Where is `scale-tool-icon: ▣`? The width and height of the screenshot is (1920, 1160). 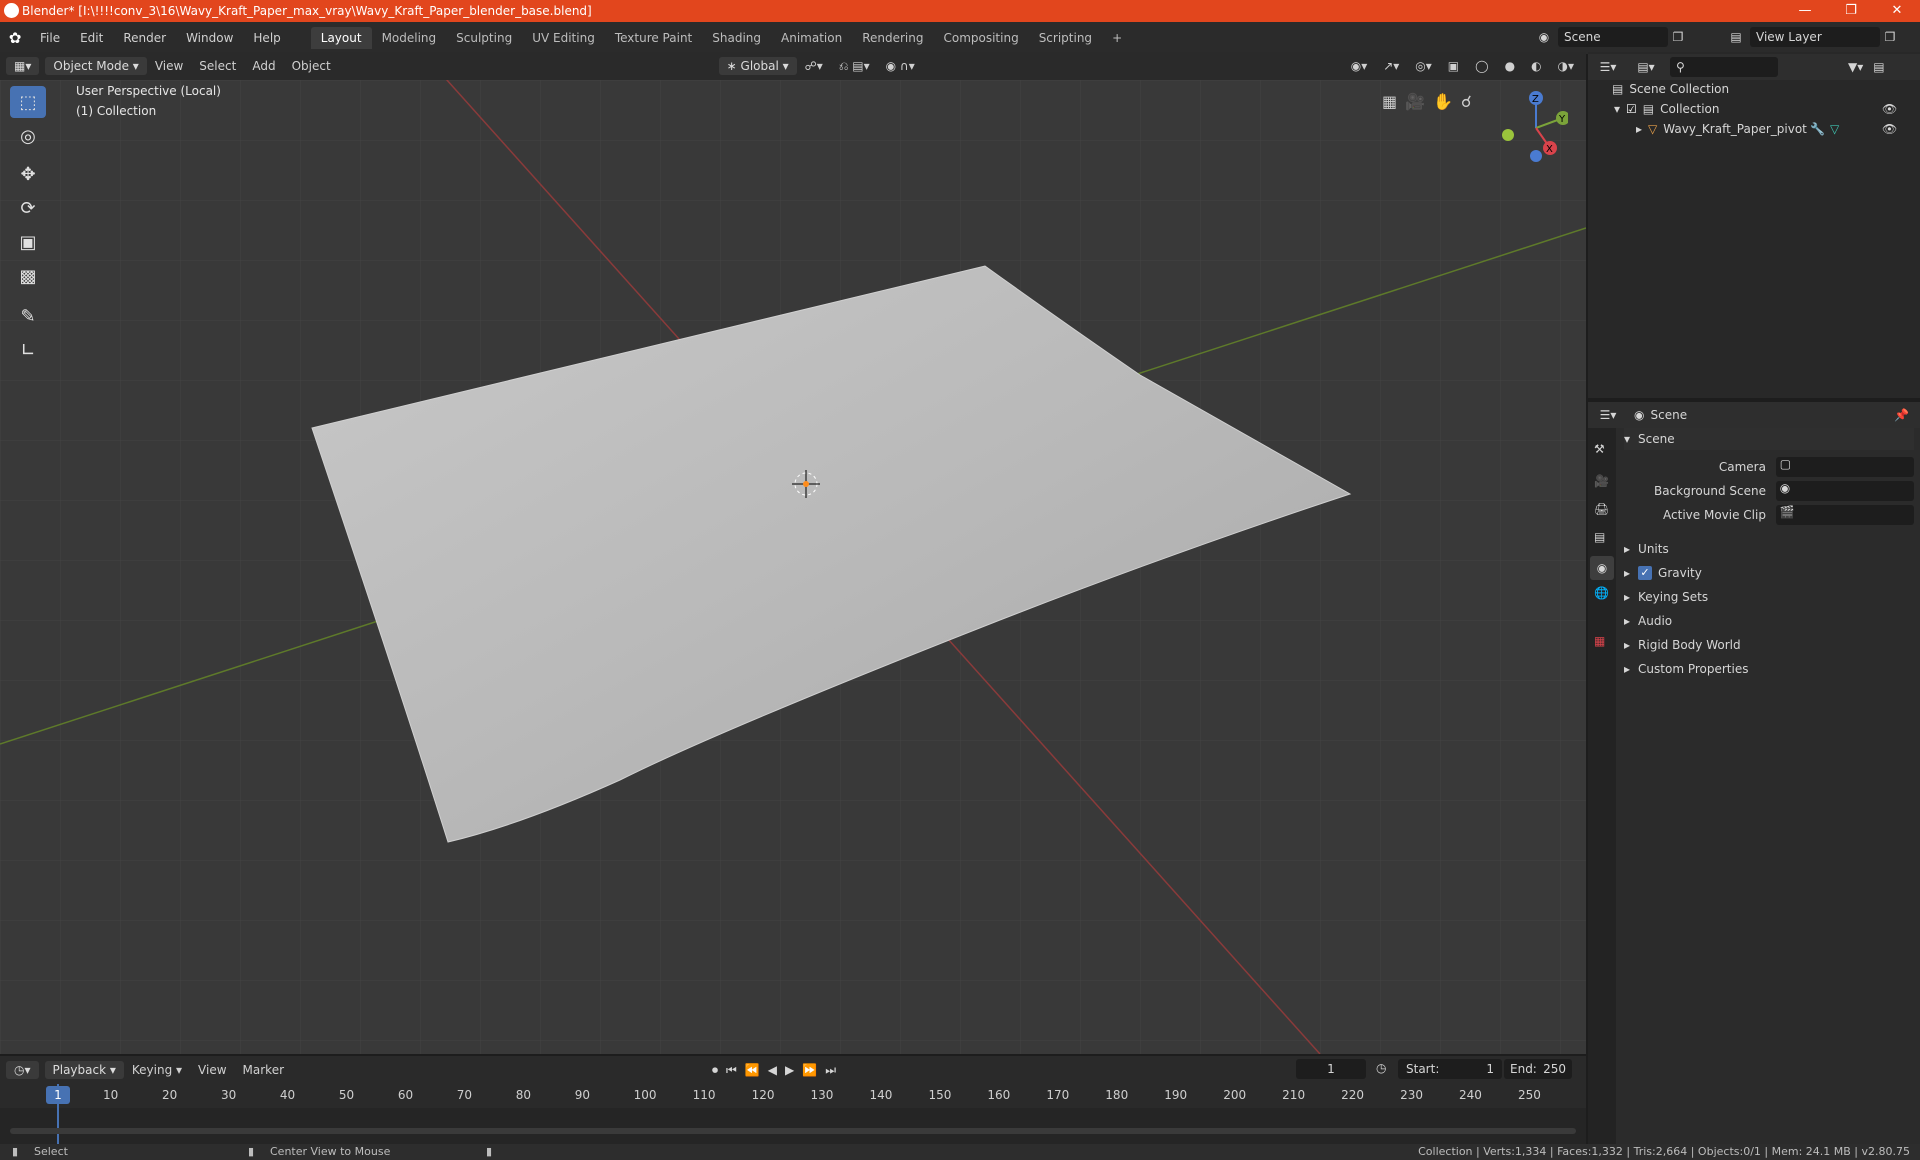
scale-tool-icon: ▣ is located at coordinates (28, 242).